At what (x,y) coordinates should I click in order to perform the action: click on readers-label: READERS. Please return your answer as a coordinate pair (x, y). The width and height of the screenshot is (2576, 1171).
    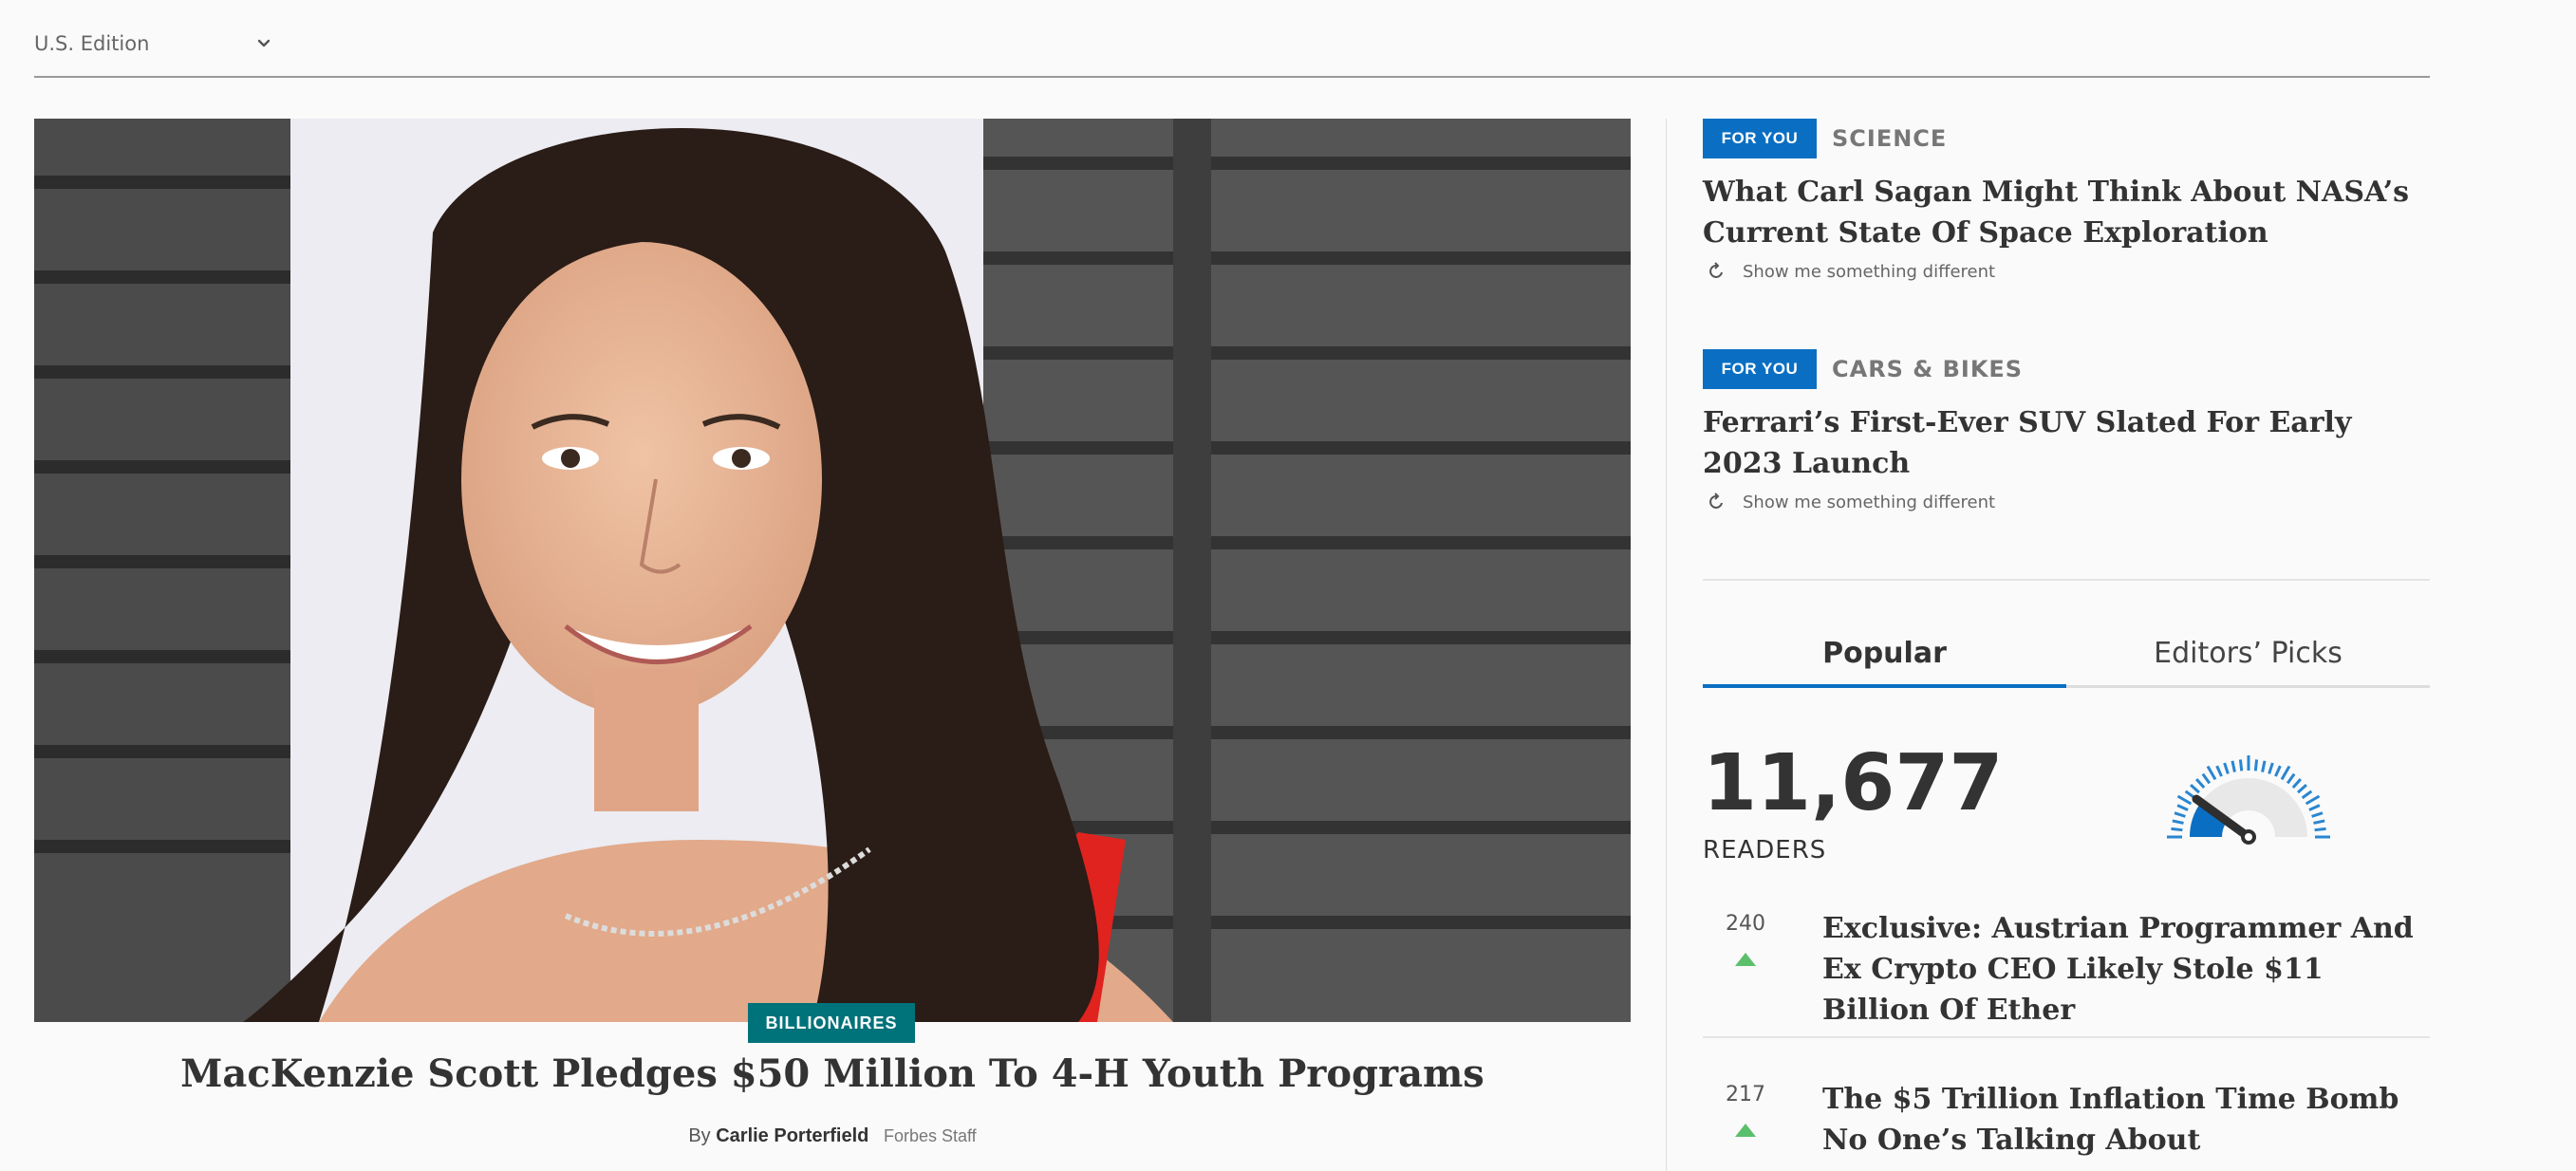
    Looking at the image, I should click on (1765, 850).